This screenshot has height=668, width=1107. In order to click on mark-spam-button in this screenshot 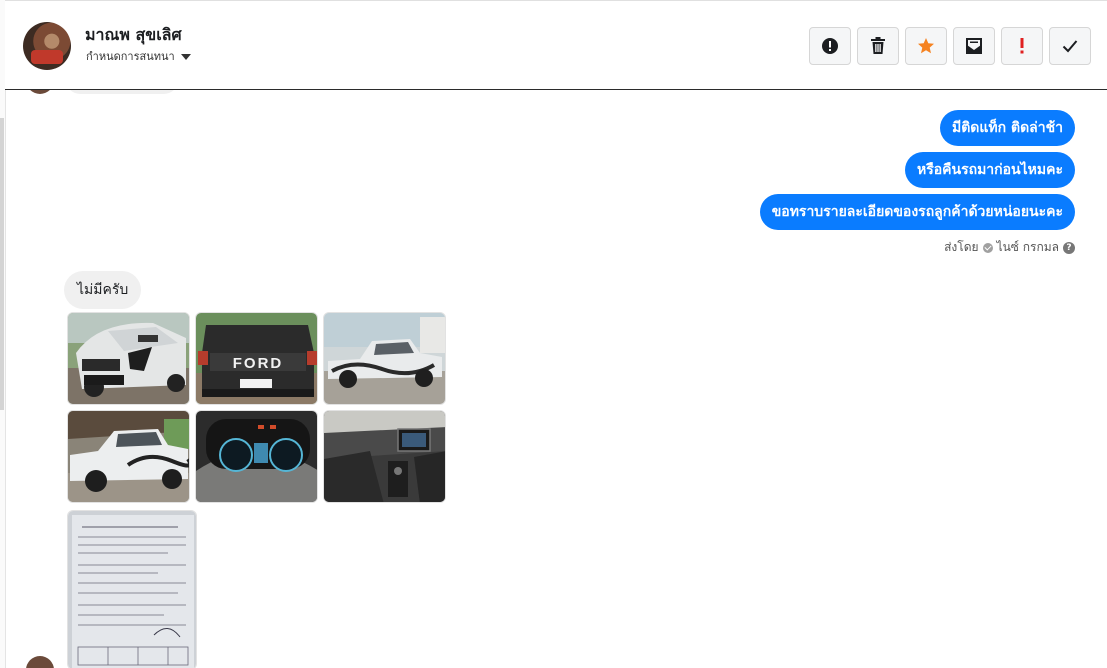, I will do `click(830, 46)`.